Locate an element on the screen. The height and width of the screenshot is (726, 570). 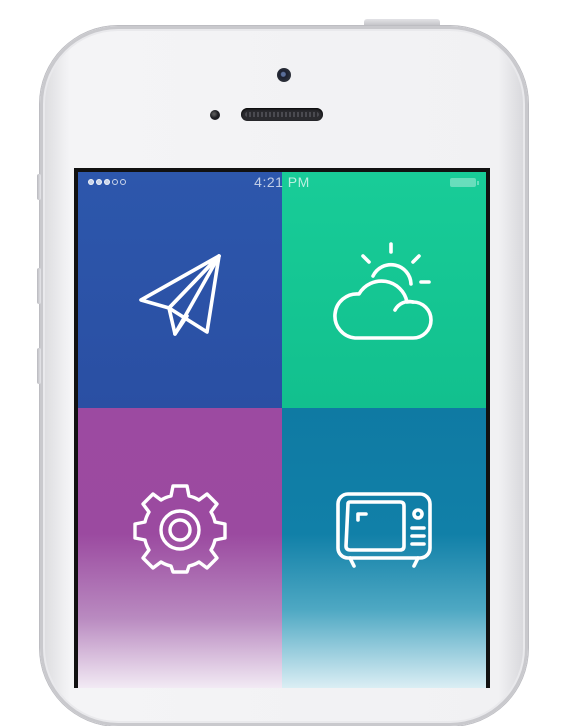
tile-weather is located at coordinates (384, 290).